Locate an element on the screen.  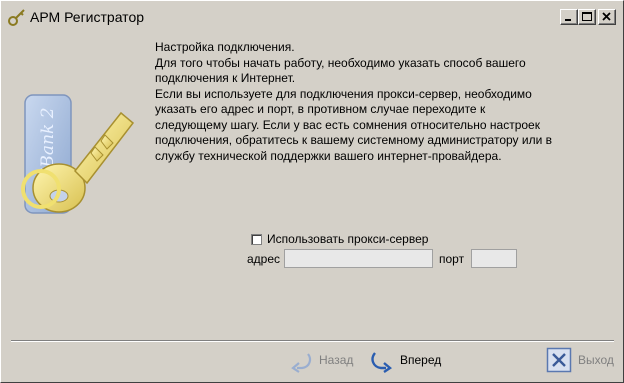
close-icon is located at coordinates (606, 16).